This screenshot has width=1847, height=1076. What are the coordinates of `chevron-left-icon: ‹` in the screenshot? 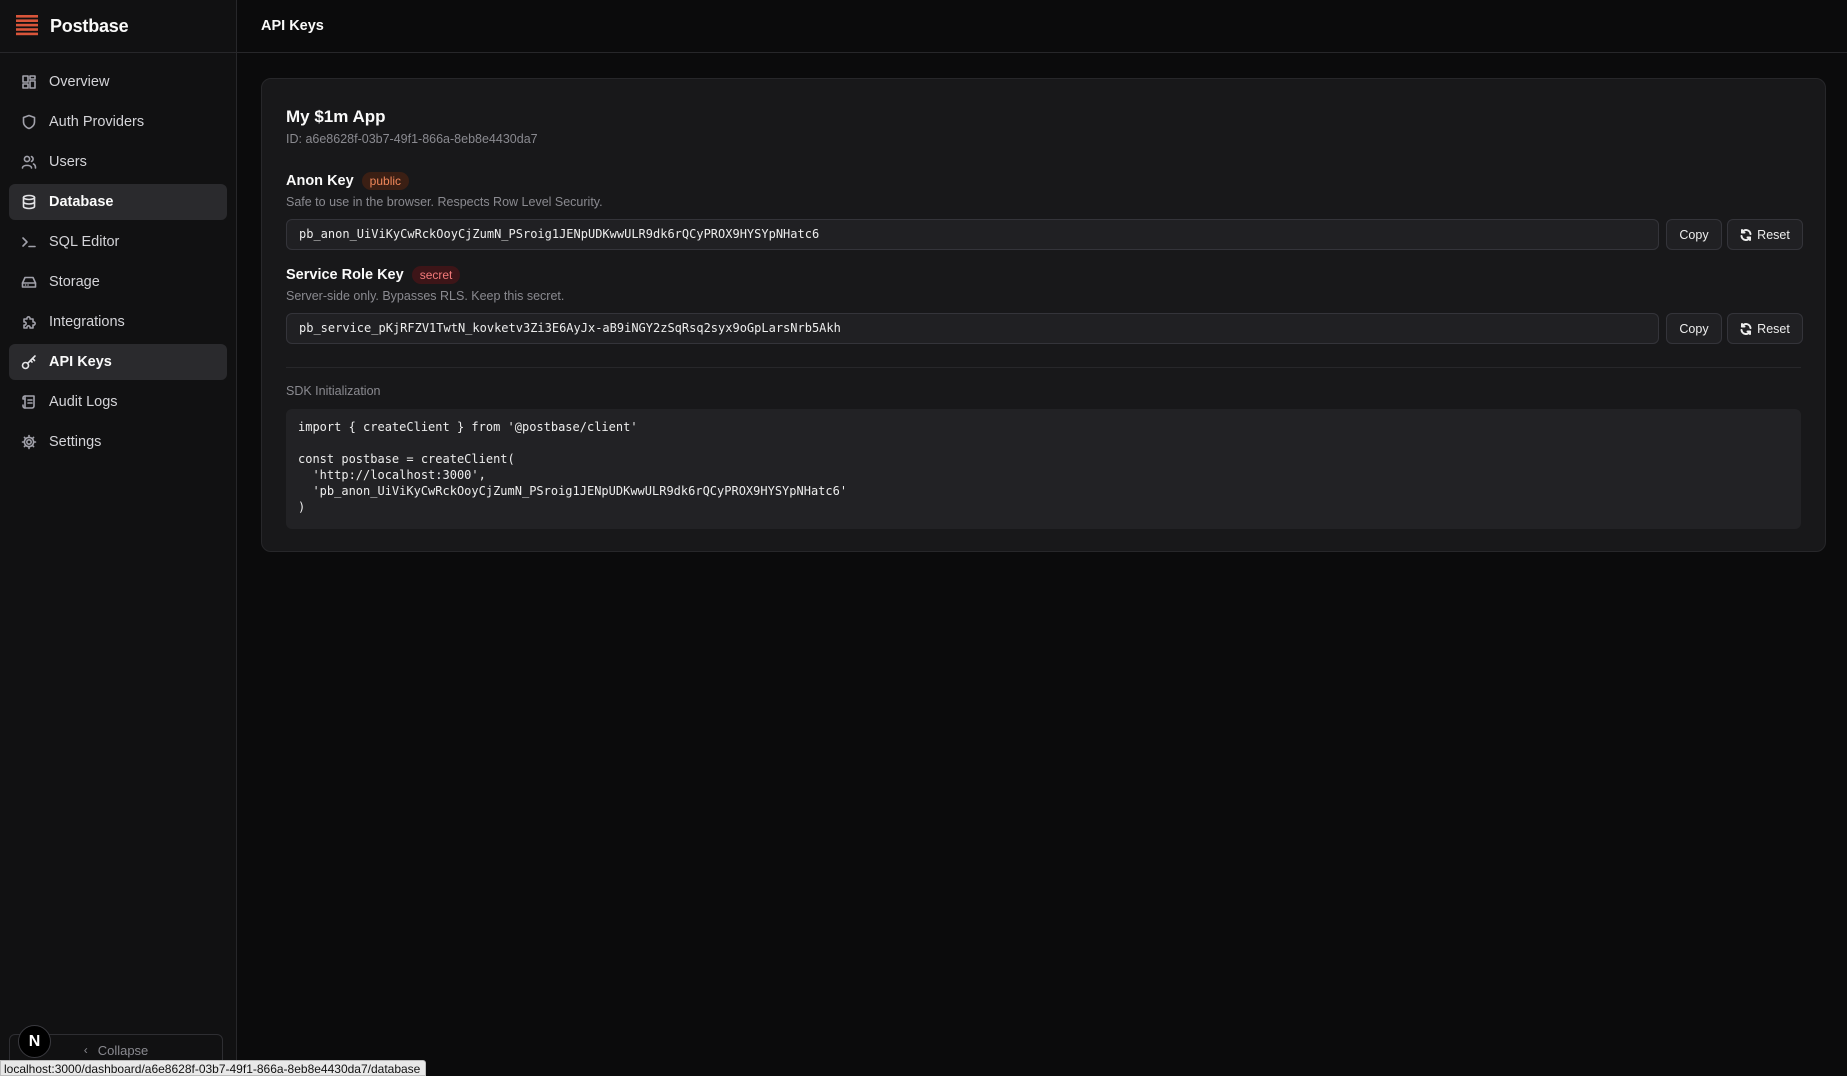 It's located at (85, 1050).